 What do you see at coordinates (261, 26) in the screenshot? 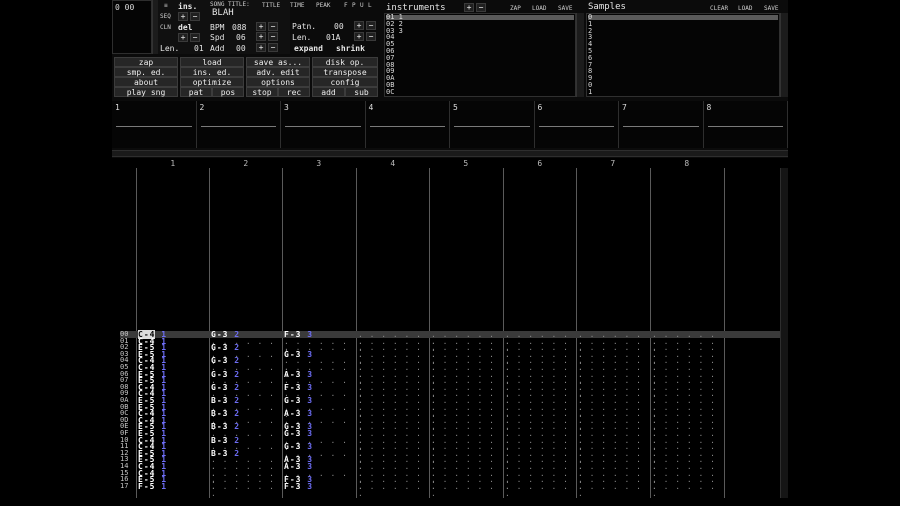
I see `bpm-plus-button: +` at bounding box center [261, 26].